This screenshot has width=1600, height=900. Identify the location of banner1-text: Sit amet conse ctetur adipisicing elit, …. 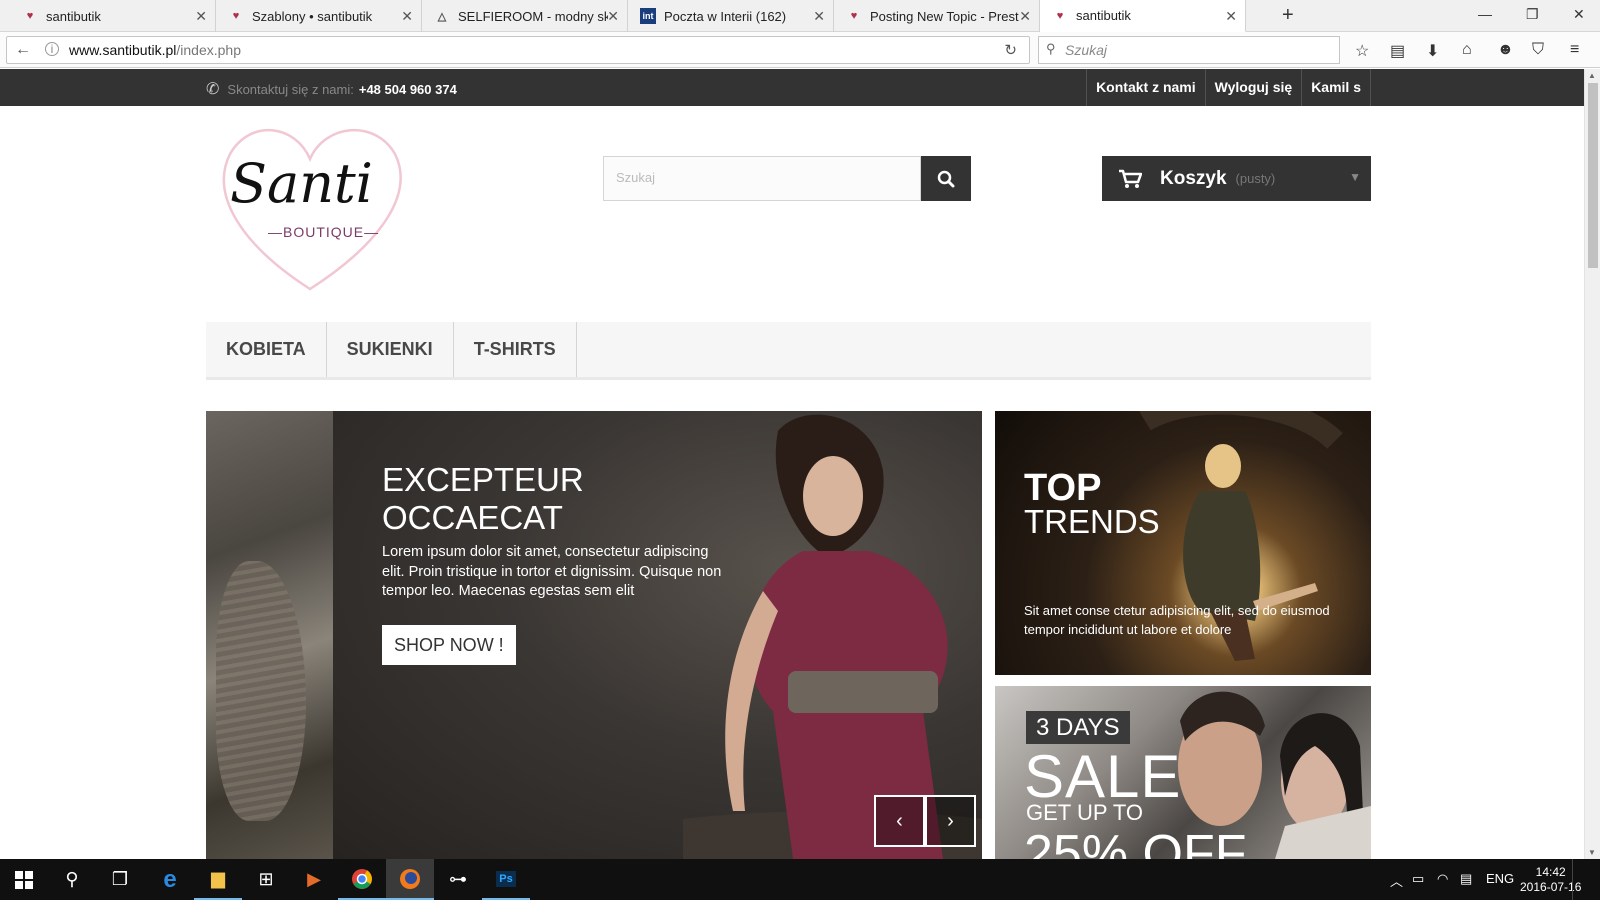
(1177, 620).